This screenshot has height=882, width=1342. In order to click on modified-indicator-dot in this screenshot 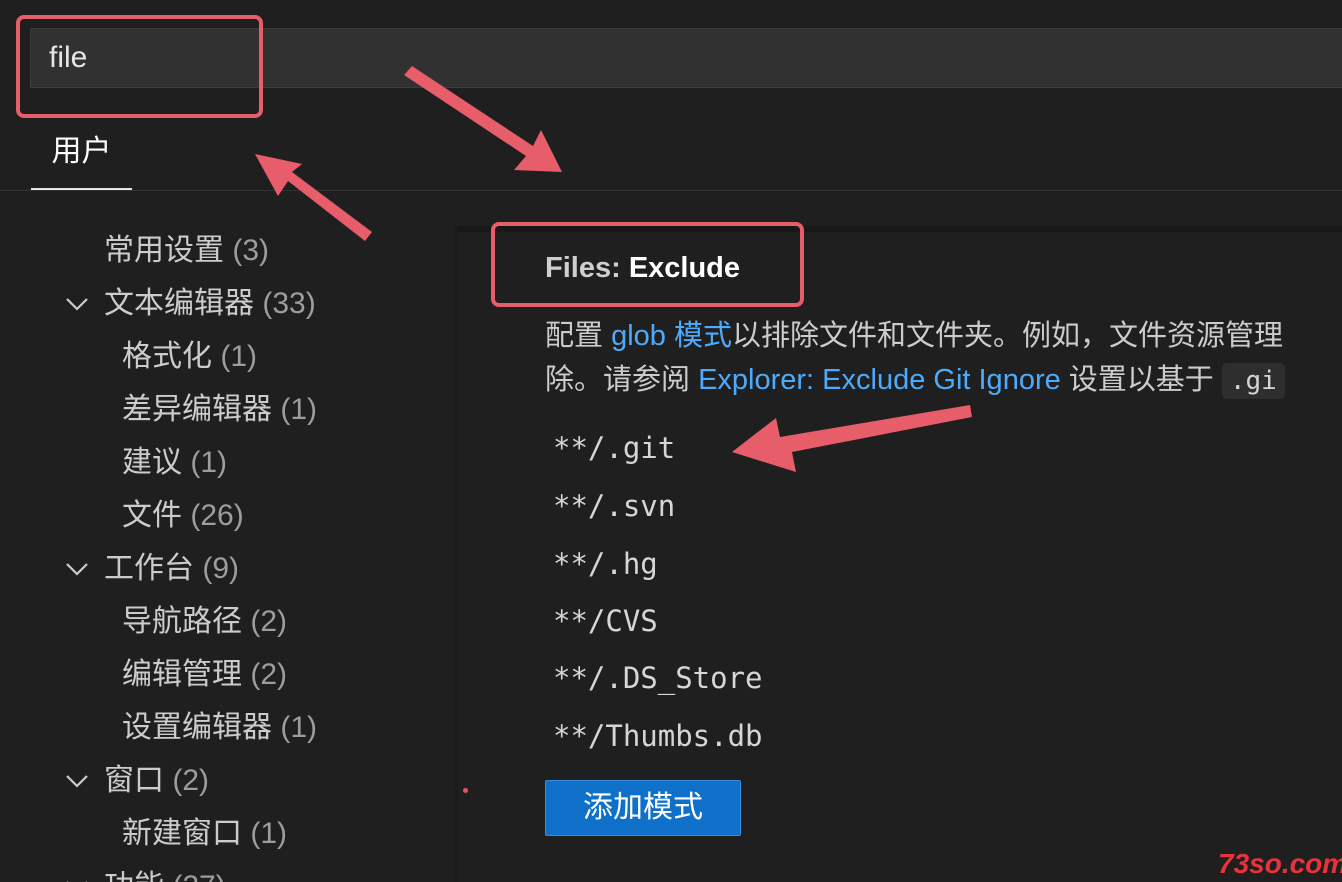, I will do `click(465, 790)`.